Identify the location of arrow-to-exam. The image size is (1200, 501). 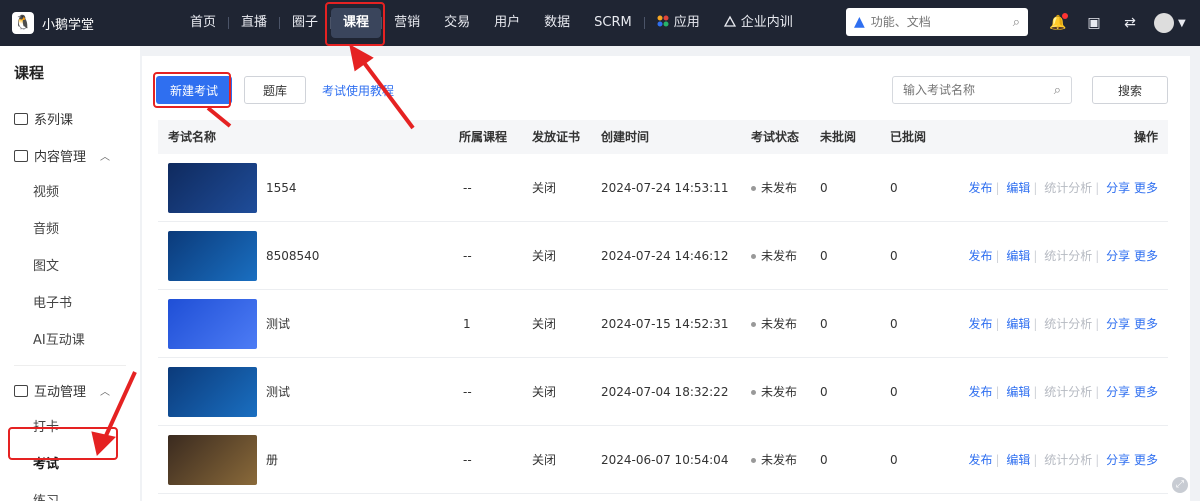
(119, 406).